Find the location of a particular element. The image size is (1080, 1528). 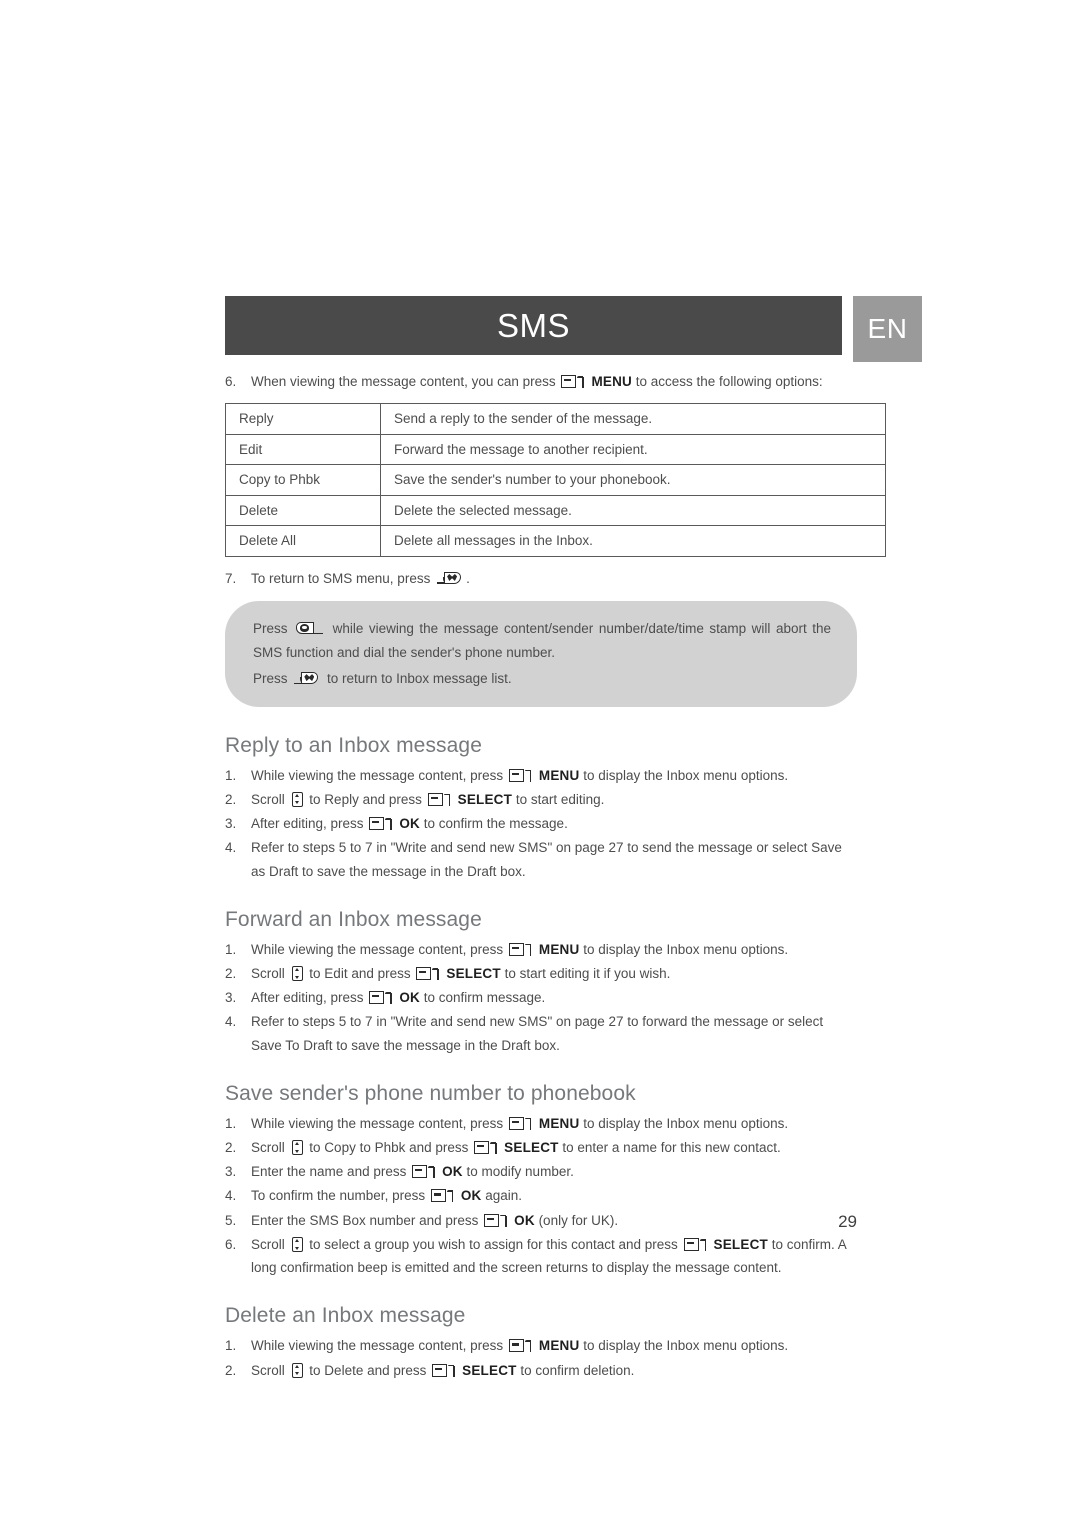

intro-step-key-label: MENU is located at coordinates (611, 381).